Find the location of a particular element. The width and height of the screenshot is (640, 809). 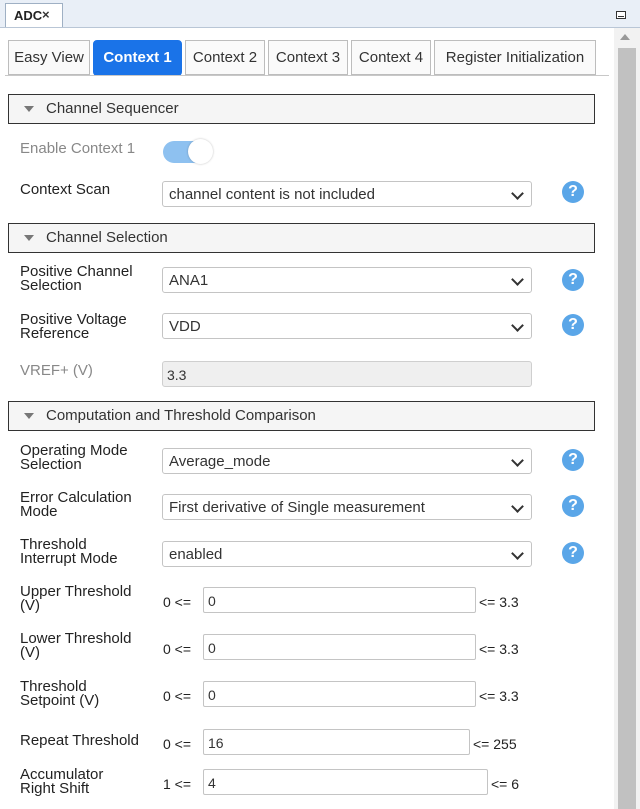

scroll-up-arrow-icon is located at coordinates (625, 37).